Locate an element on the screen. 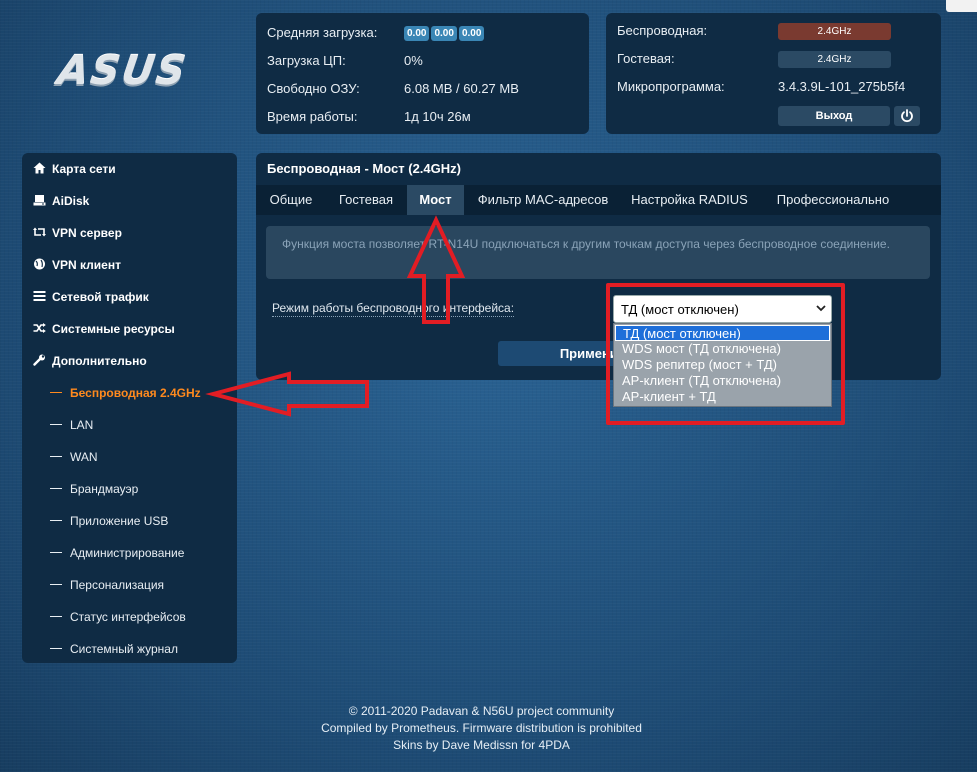 This screenshot has height=772, width=977. sidebar-subitem-label: Статус интерфейсов is located at coordinates (128, 617).